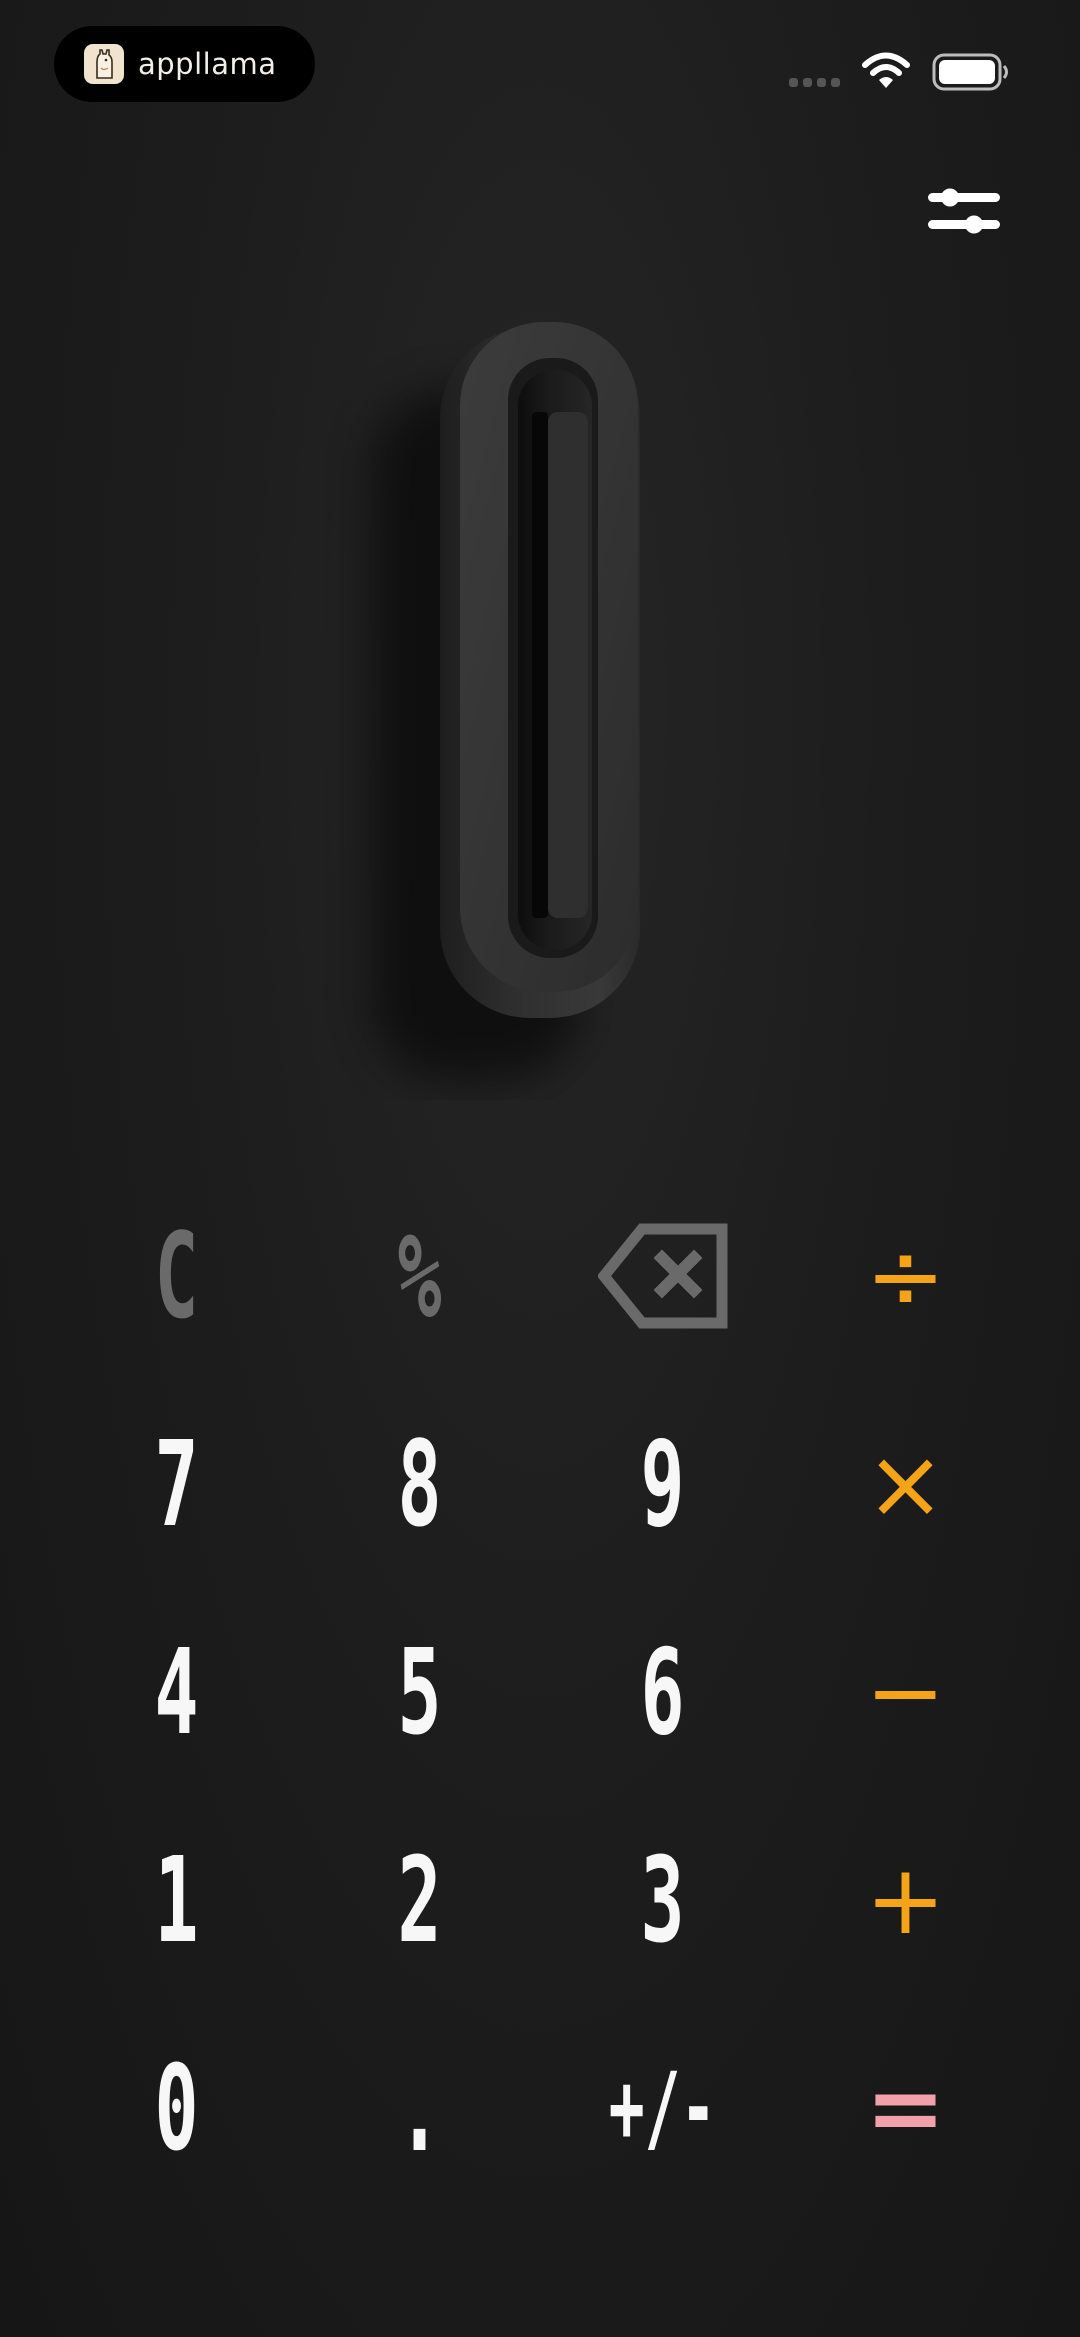  I want to click on wifi-icon, so click(886, 70).